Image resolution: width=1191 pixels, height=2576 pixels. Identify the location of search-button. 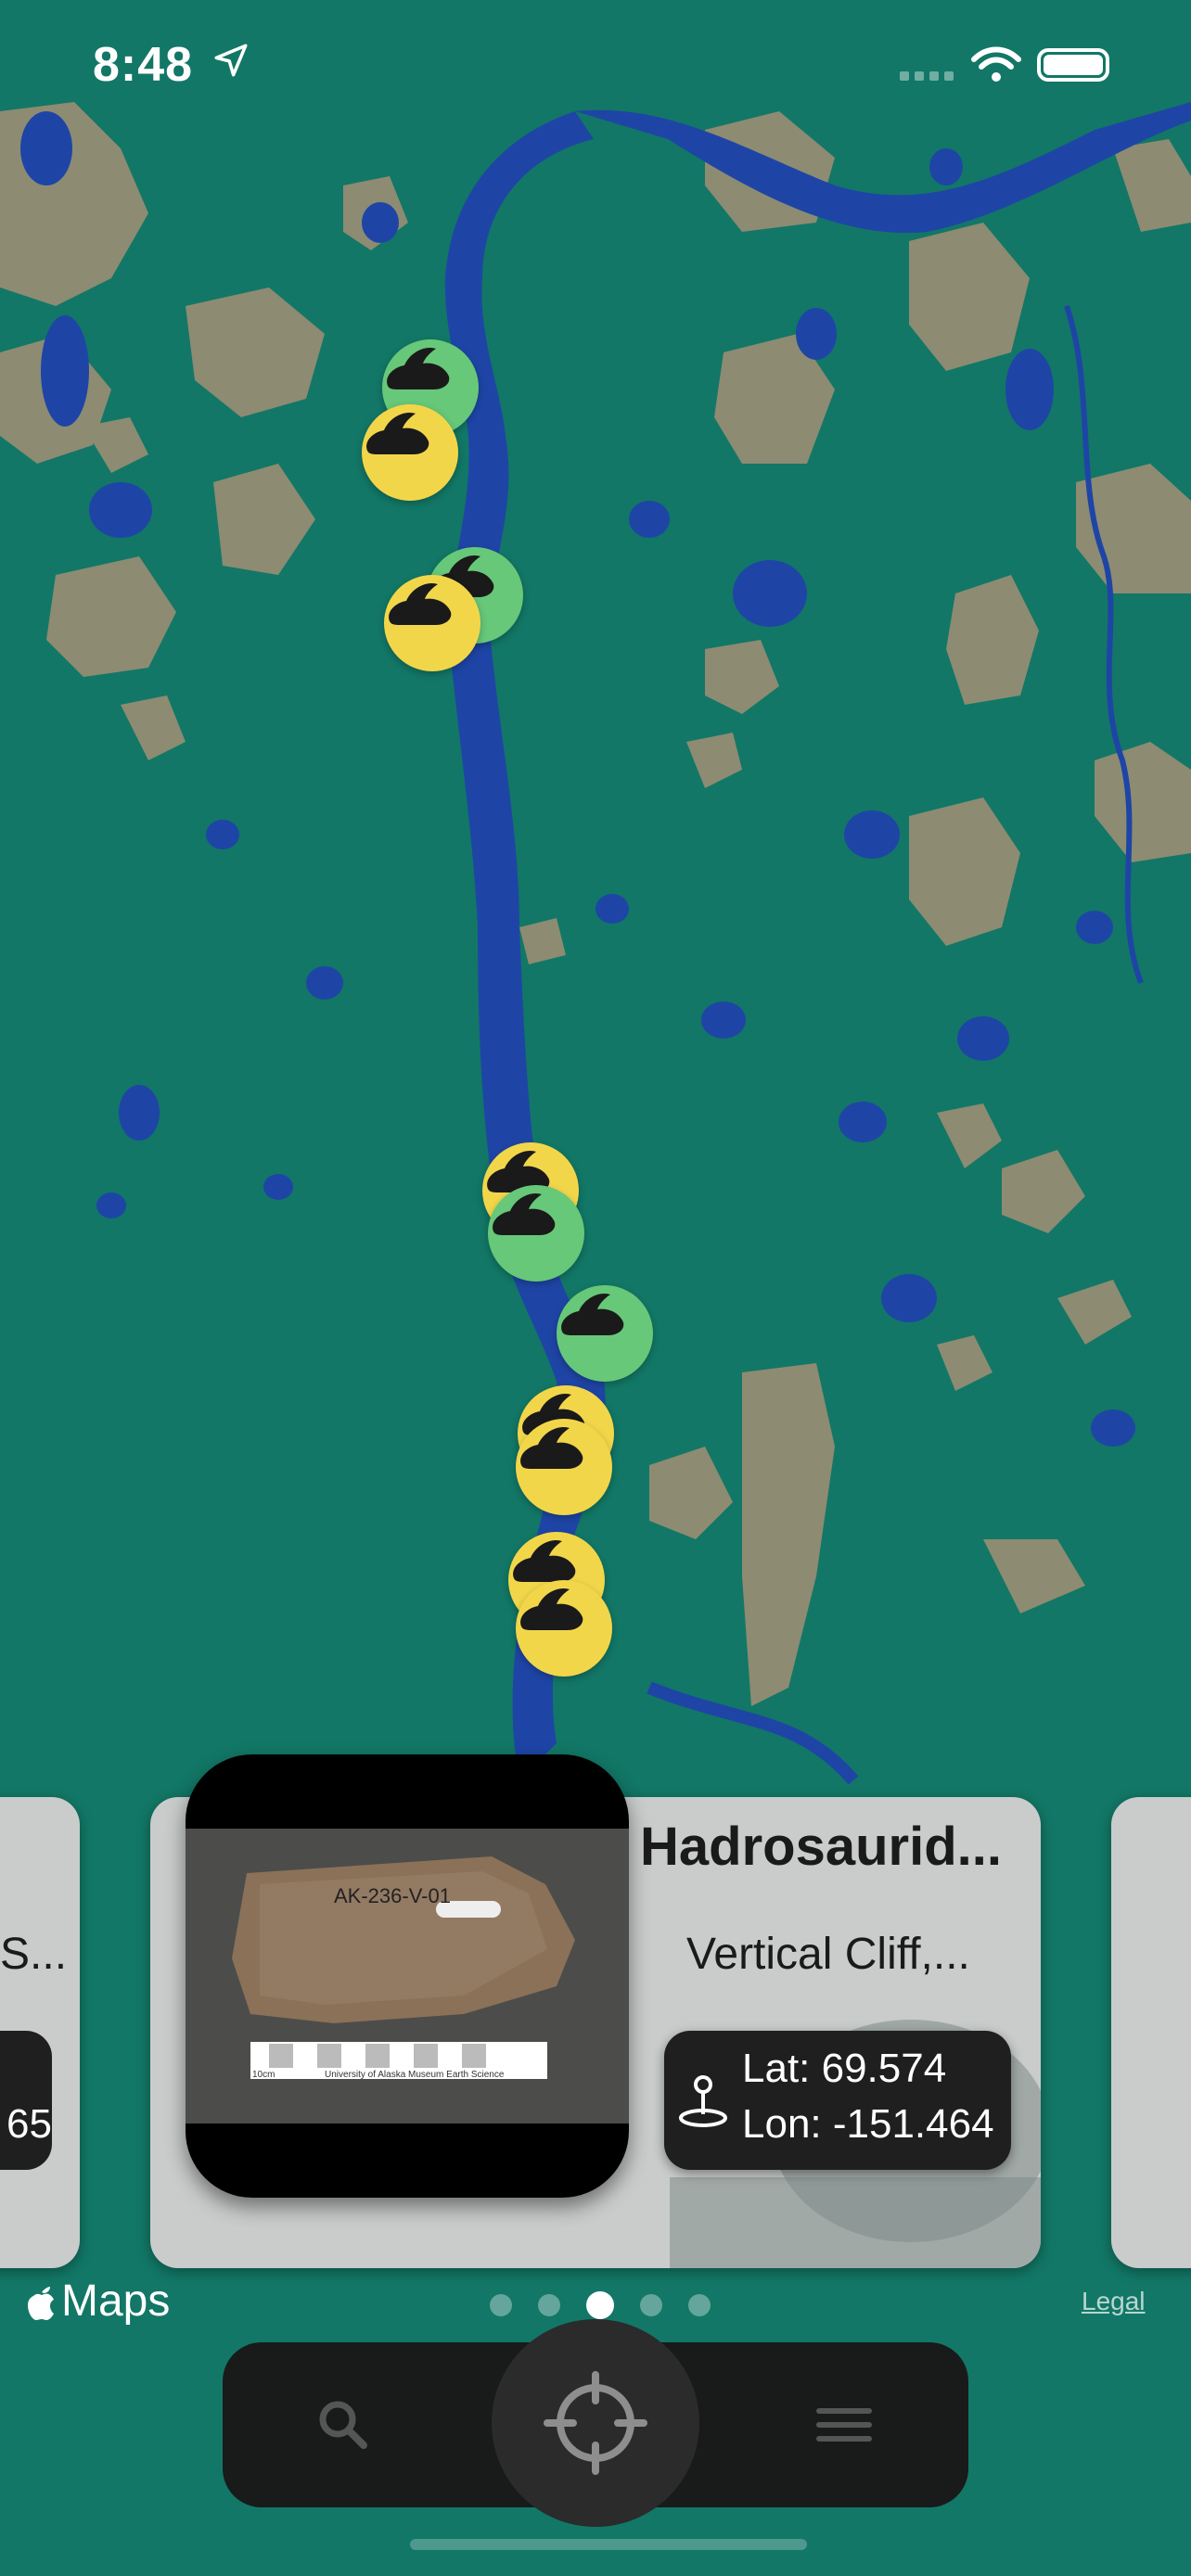
(343, 2424).